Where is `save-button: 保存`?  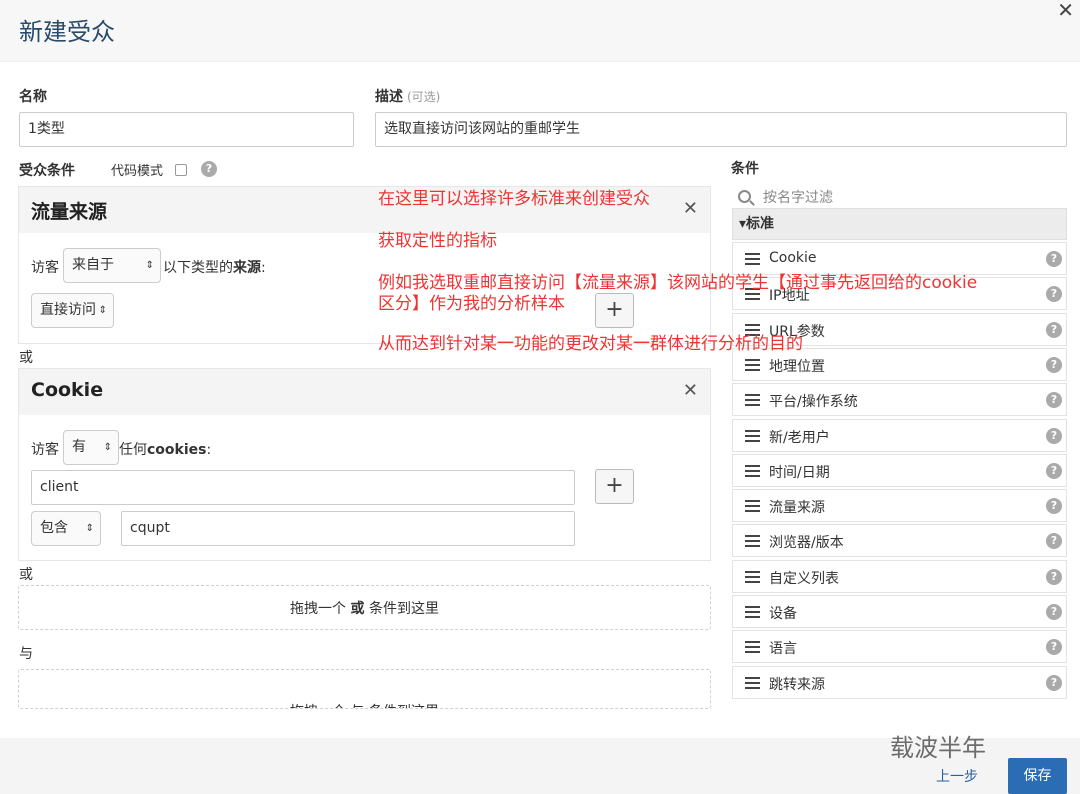 save-button: 保存 is located at coordinates (1037, 776).